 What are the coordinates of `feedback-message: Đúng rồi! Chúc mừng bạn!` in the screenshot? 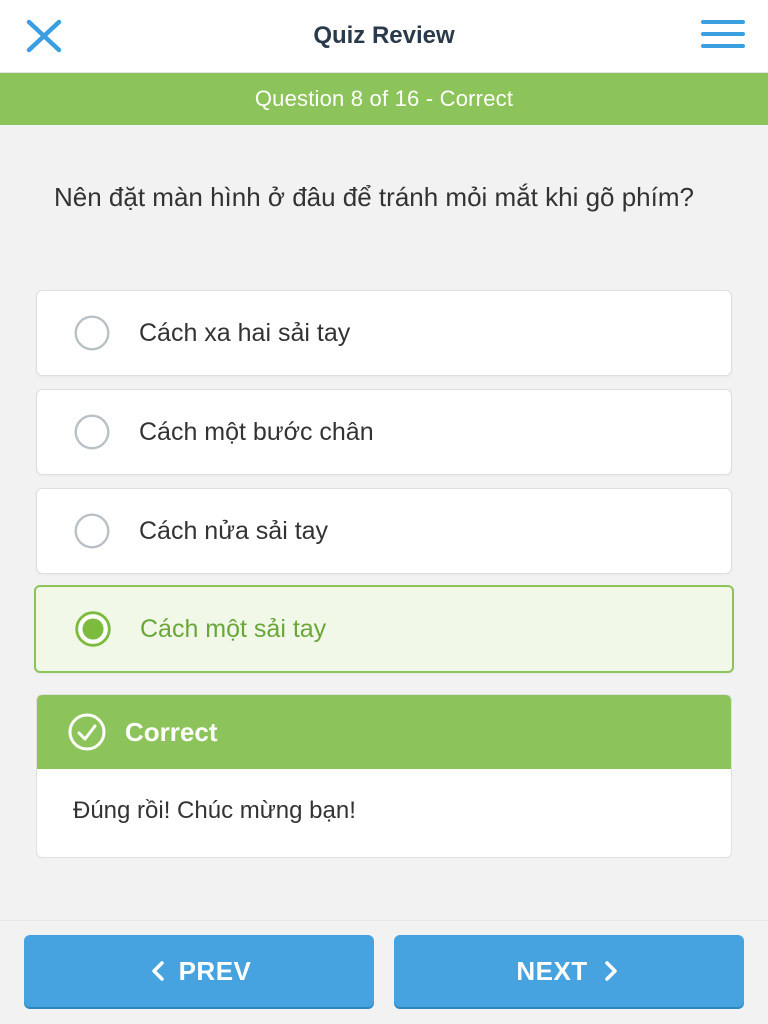 It's located at (214, 810).